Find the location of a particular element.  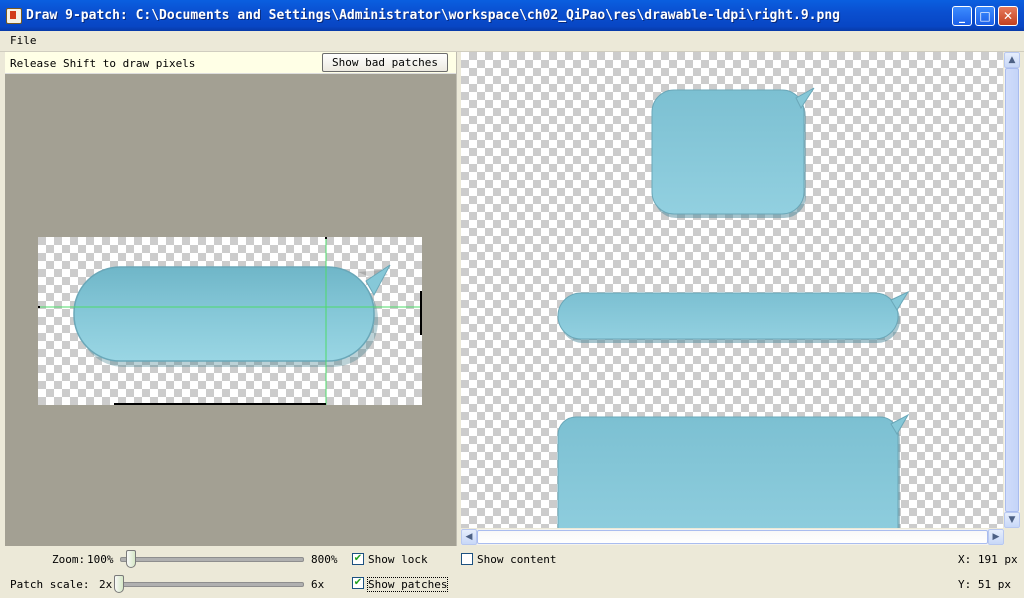

patch-scale-label: Patch scale: is located at coordinates (50, 584).